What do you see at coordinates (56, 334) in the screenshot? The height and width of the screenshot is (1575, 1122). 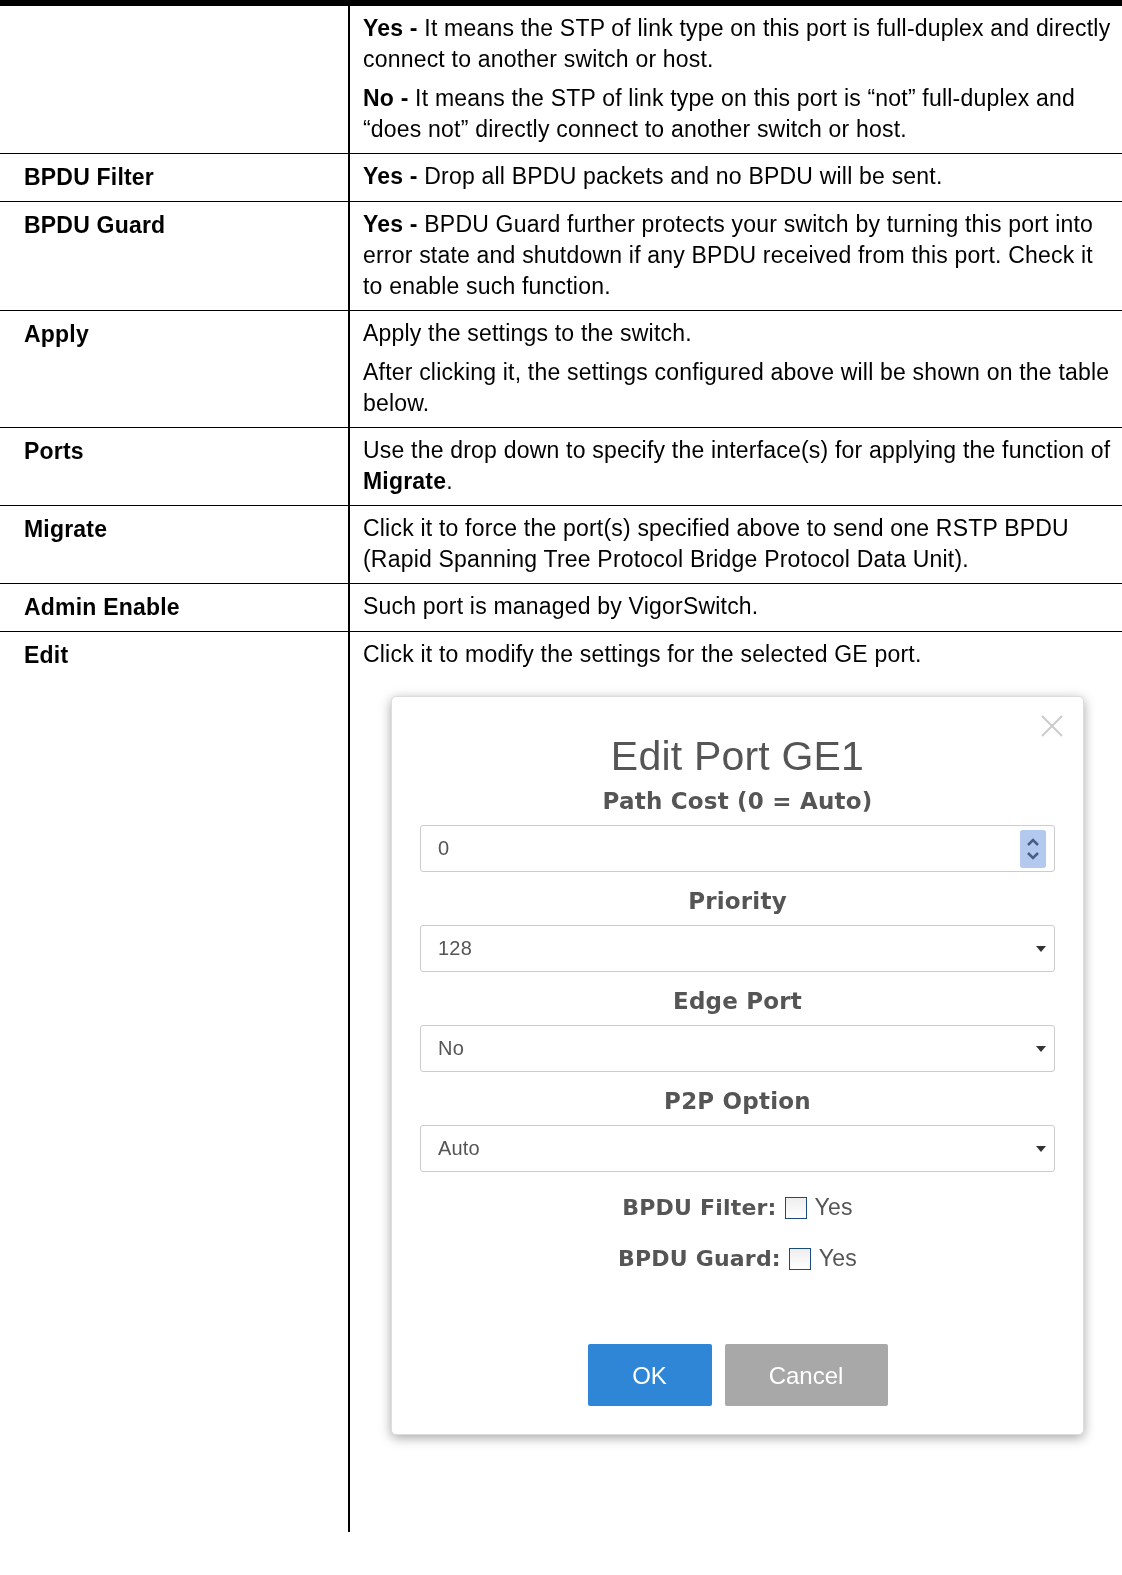 I see `term-label: Apply` at bounding box center [56, 334].